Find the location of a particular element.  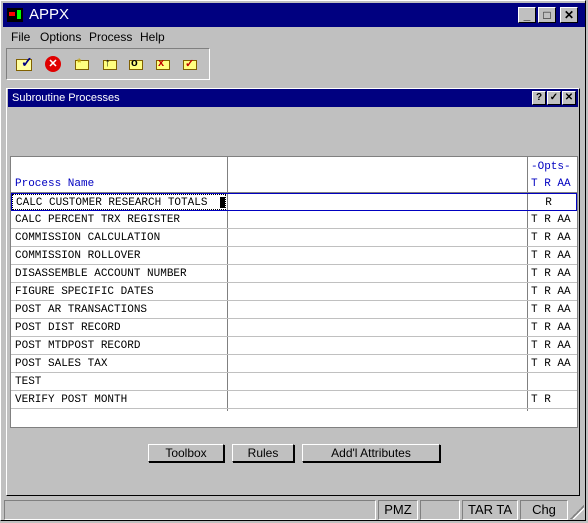

status-message is located at coordinates (190, 510).